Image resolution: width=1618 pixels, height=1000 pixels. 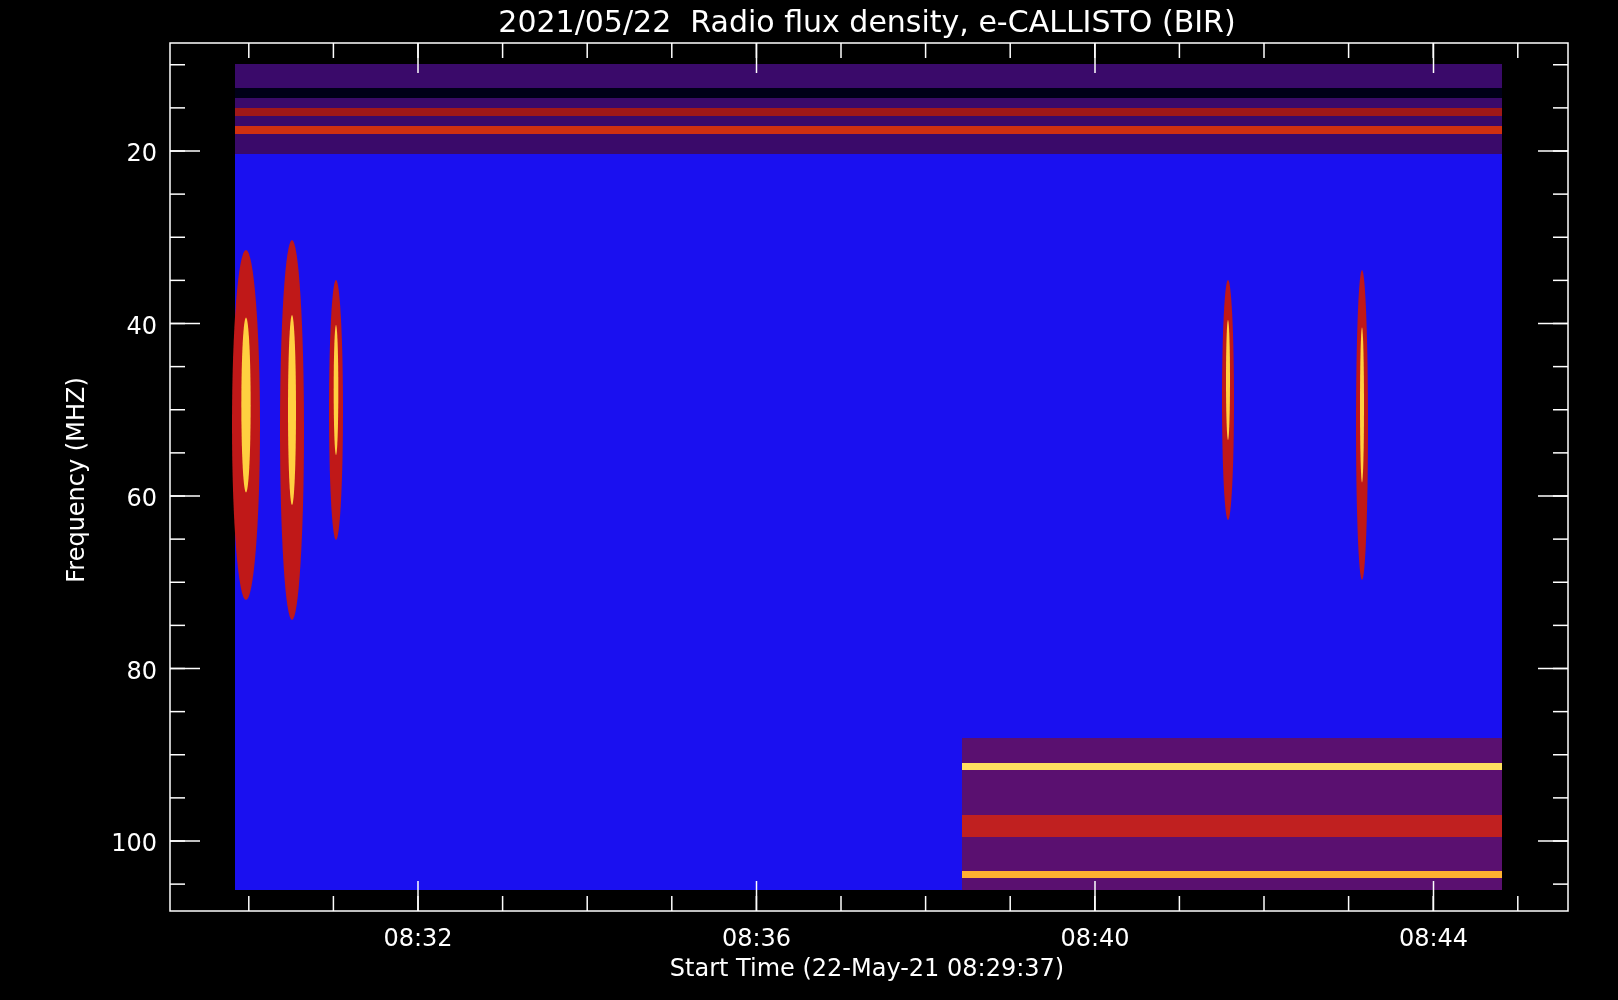 What do you see at coordinates (76, 480) in the screenshot?
I see `y-axis-title: Frequency (MHZ)` at bounding box center [76, 480].